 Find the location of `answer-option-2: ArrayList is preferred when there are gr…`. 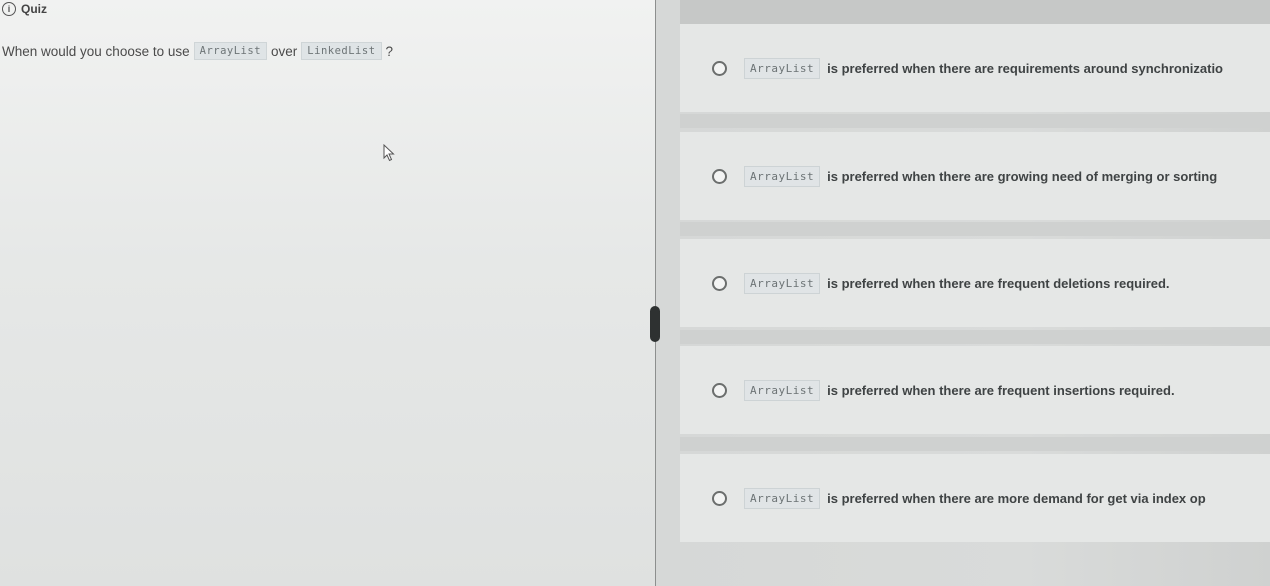

answer-option-2: ArrayList is preferred when there are gr… is located at coordinates (975, 176).